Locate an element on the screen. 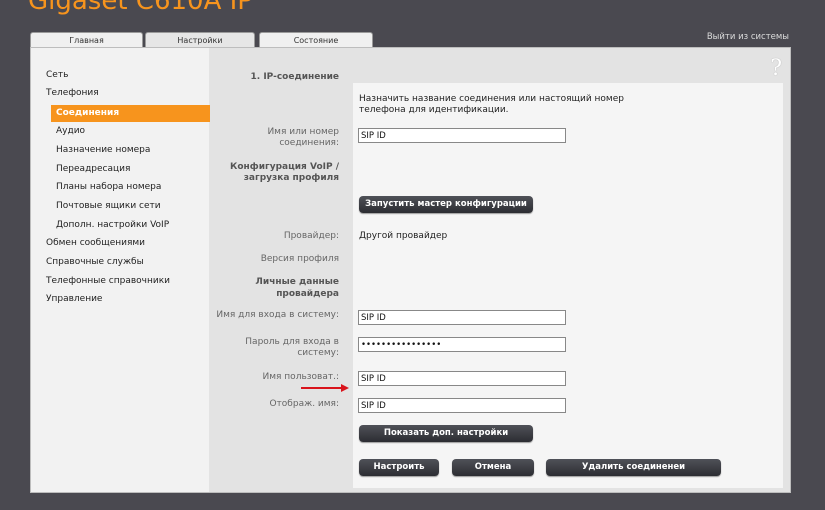  profile-version-label: Версия профиля is located at coordinates (299, 259).